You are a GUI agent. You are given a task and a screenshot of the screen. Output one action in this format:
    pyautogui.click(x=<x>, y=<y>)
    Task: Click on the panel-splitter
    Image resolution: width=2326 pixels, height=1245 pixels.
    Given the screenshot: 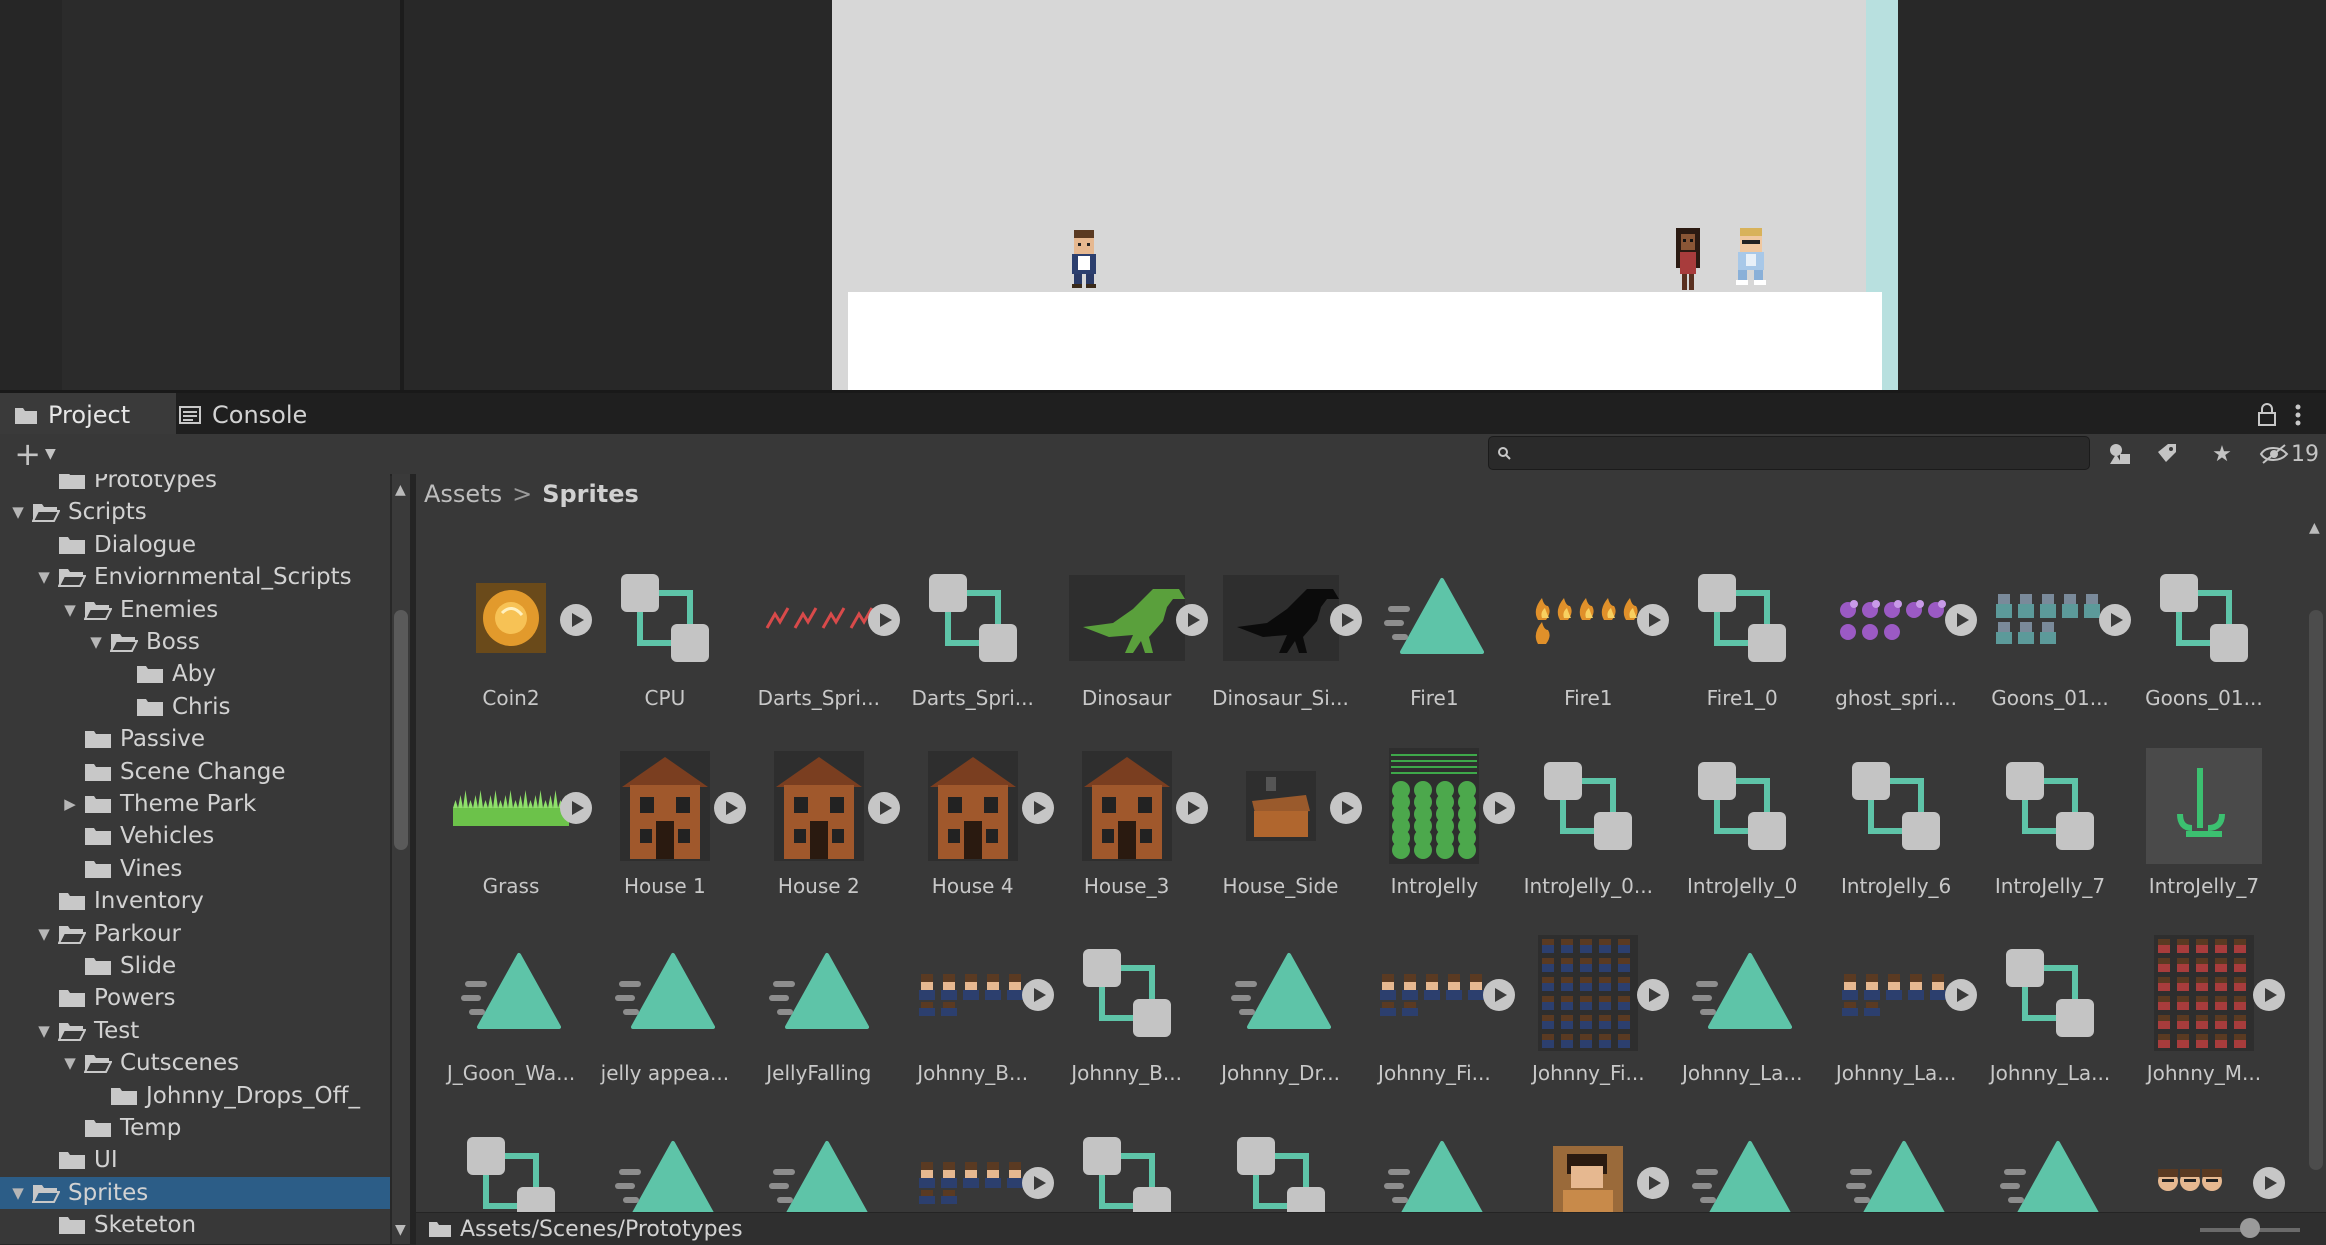 What is the action you would take?
    pyautogui.click(x=402, y=195)
    